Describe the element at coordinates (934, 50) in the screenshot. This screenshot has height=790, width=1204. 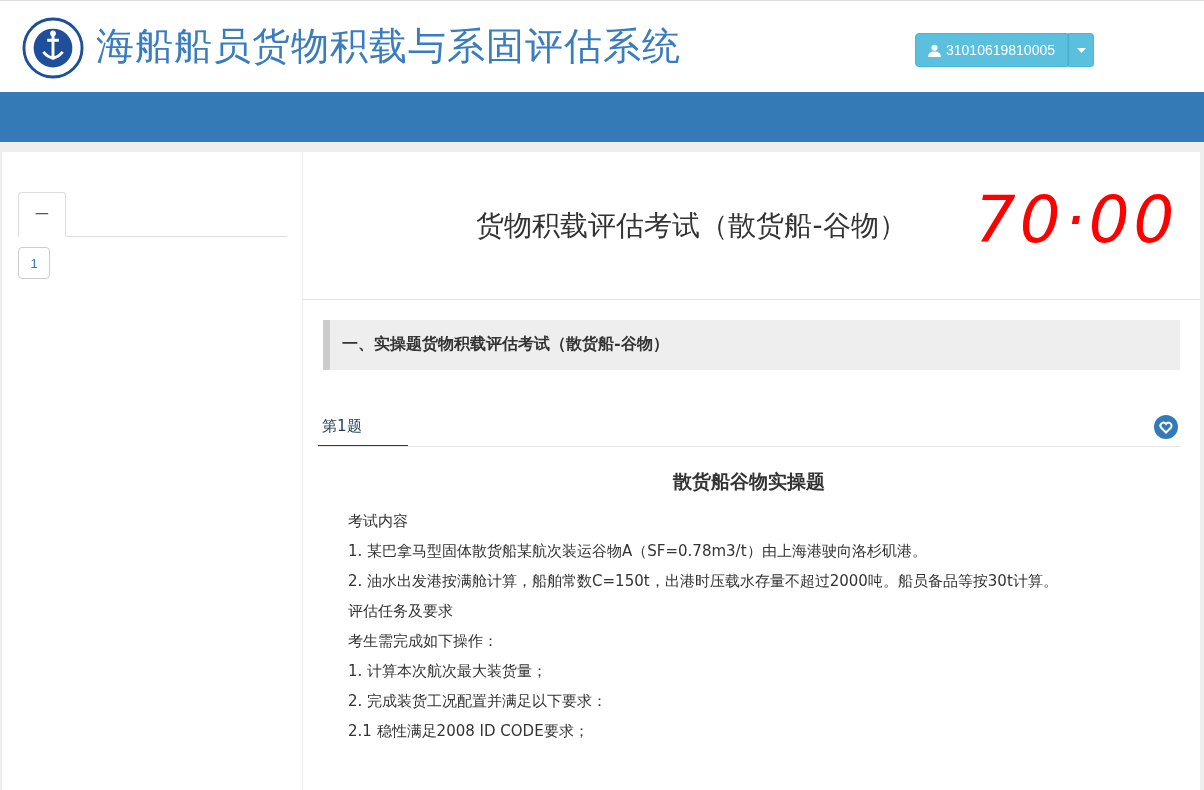
I see `user-icon` at that location.